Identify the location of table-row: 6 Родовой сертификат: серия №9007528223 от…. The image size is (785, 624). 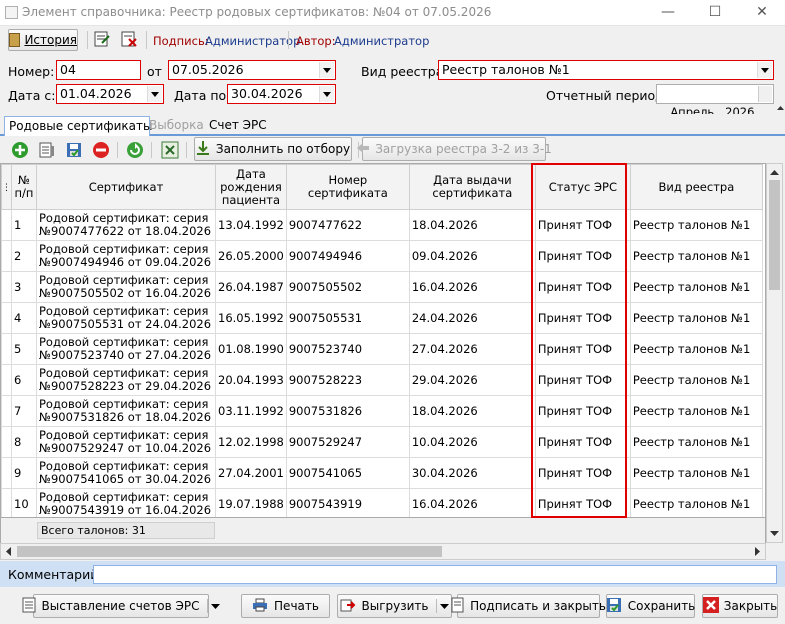
(382, 380).